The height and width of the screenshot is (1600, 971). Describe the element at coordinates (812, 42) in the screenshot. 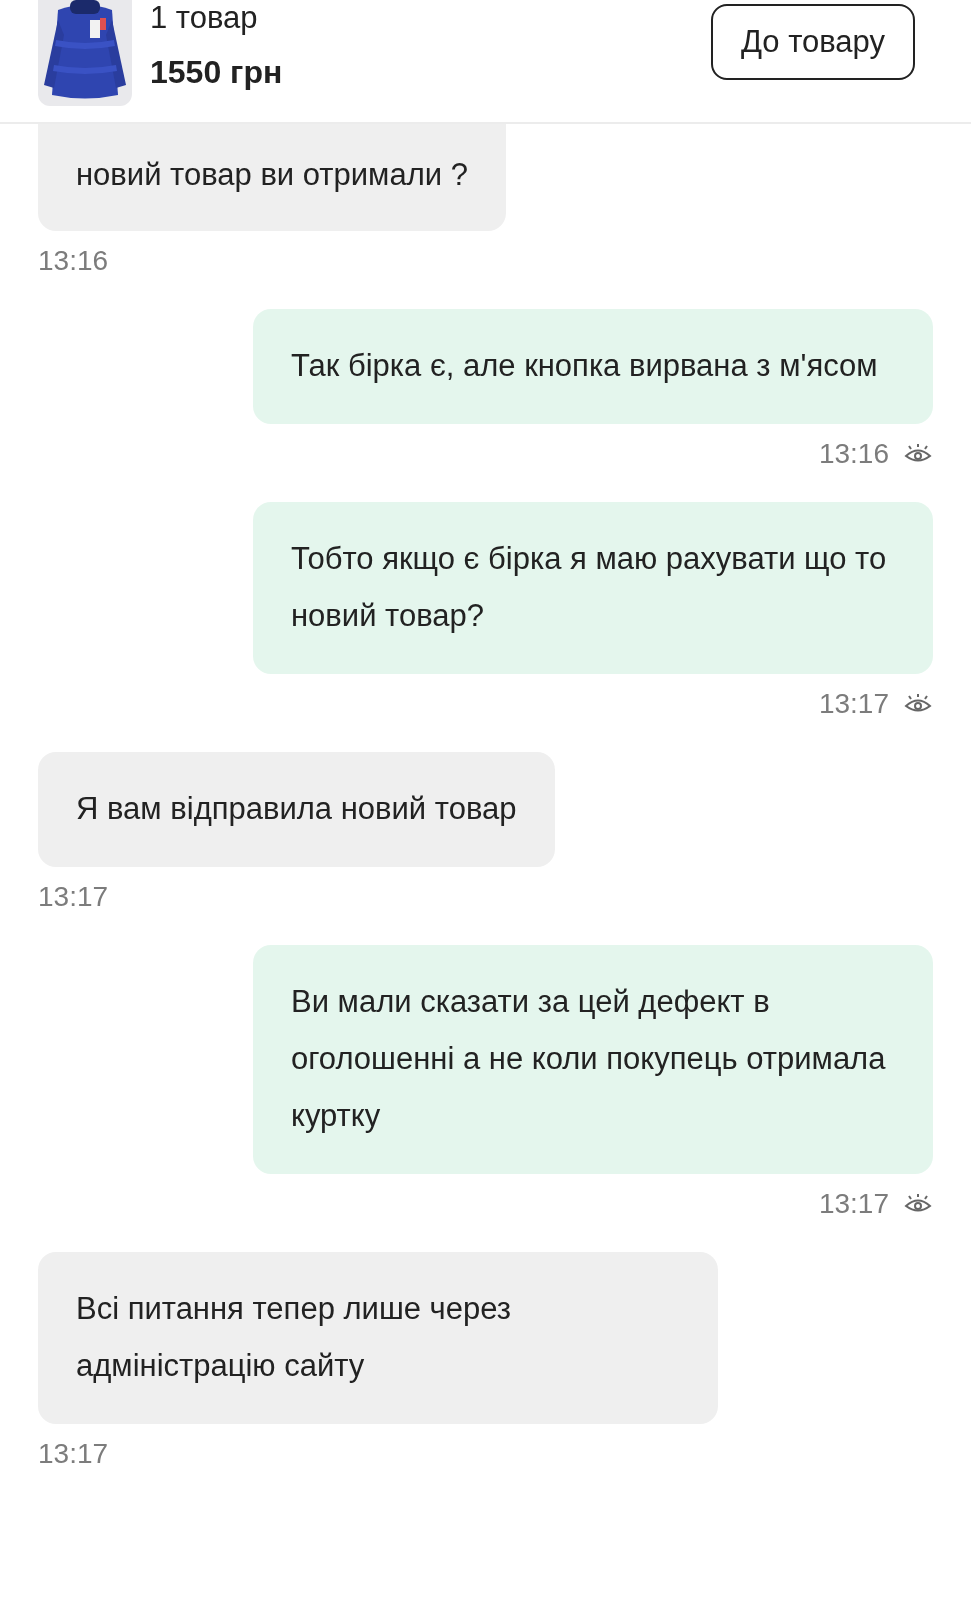

I see `go-to-product-button: До товару` at that location.